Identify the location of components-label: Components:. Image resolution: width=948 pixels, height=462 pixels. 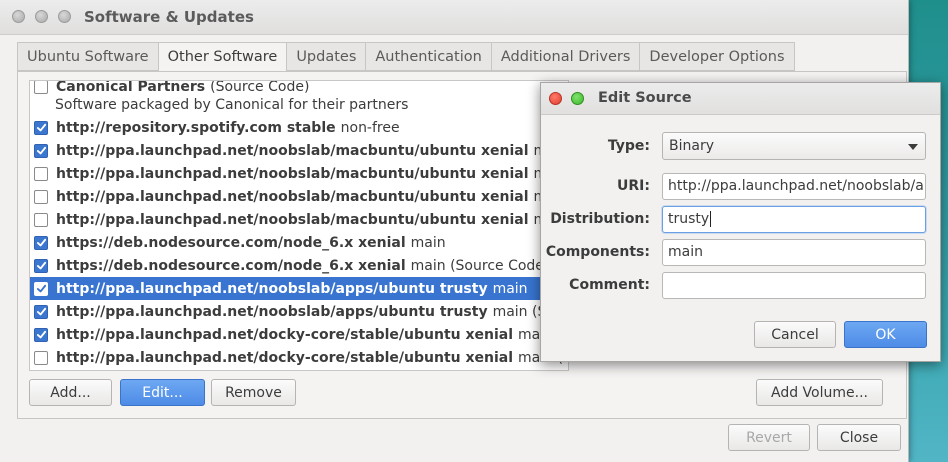
(597, 252).